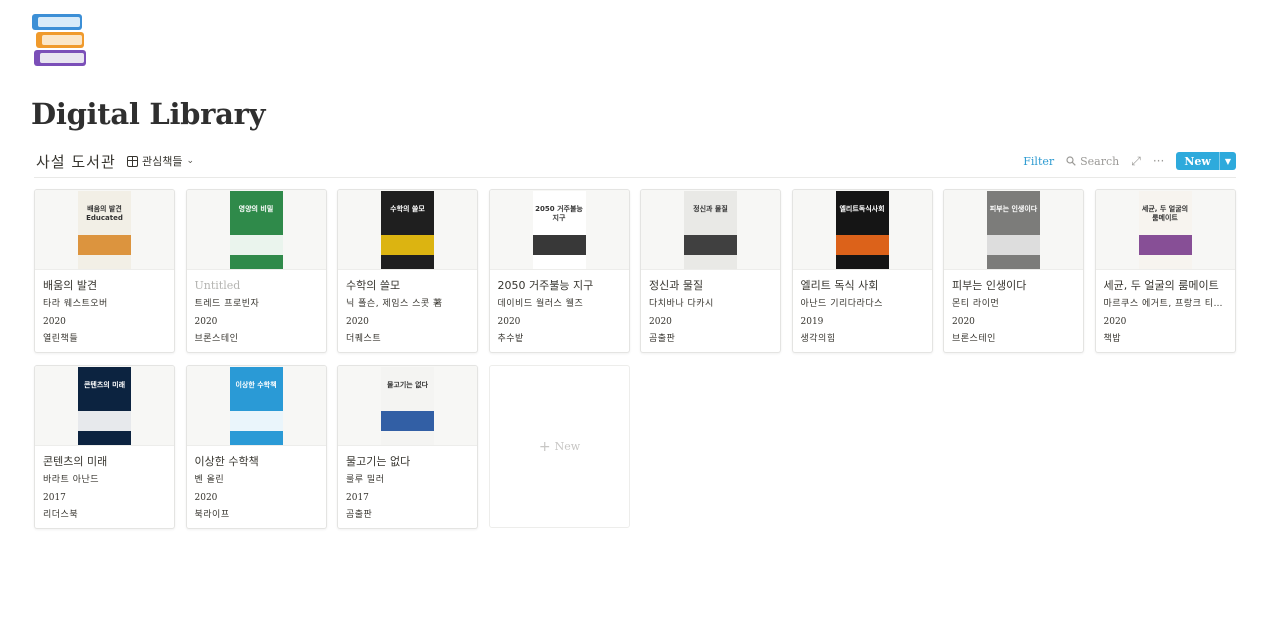 This screenshot has width=1280, height=642. What do you see at coordinates (226, 461) in the screenshot?
I see `card-title: 이상한 수학책` at bounding box center [226, 461].